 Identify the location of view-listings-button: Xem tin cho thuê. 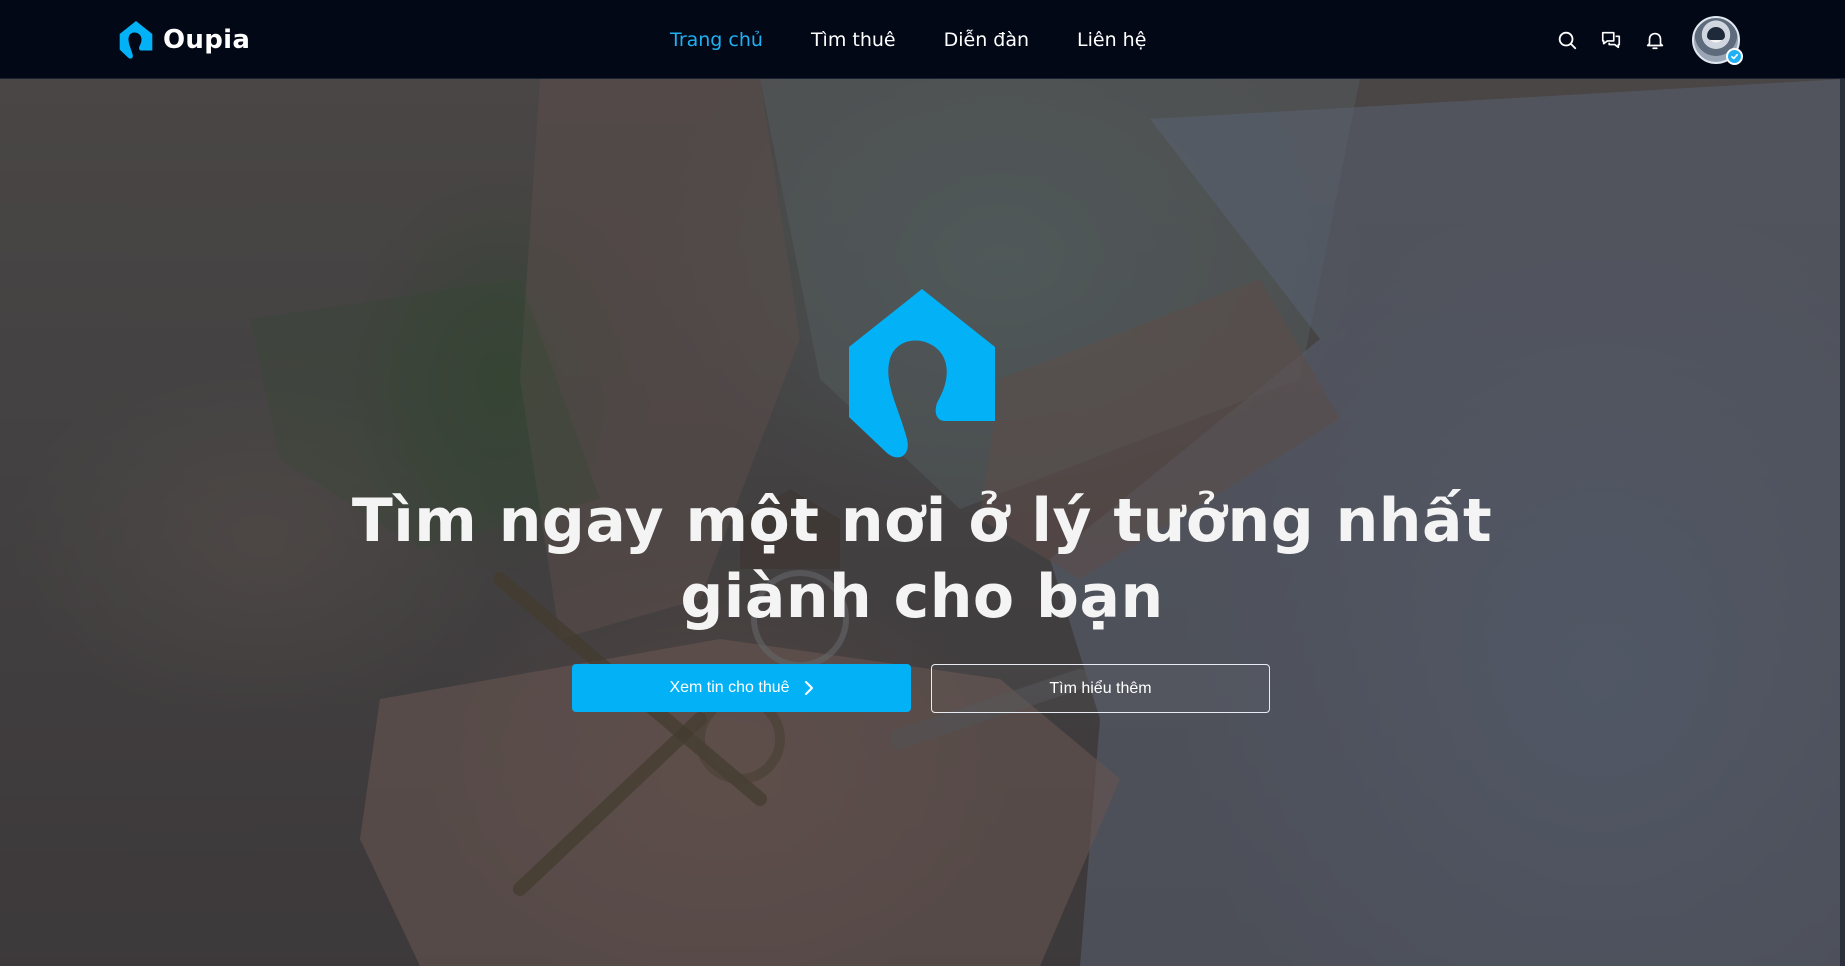
(741, 688).